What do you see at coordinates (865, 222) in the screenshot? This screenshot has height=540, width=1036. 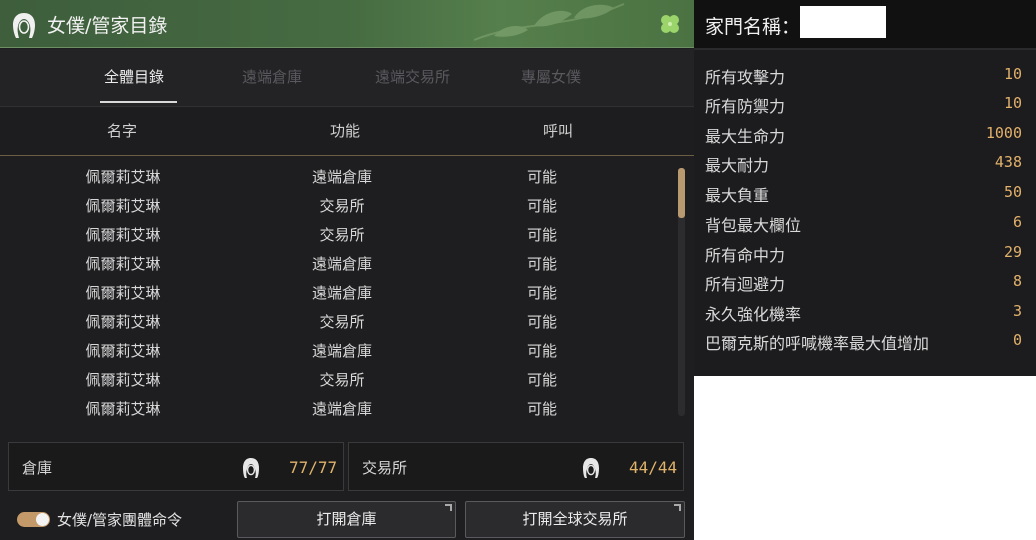 I see `stat-row: 背包最大欄位 6` at bounding box center [865, 222].